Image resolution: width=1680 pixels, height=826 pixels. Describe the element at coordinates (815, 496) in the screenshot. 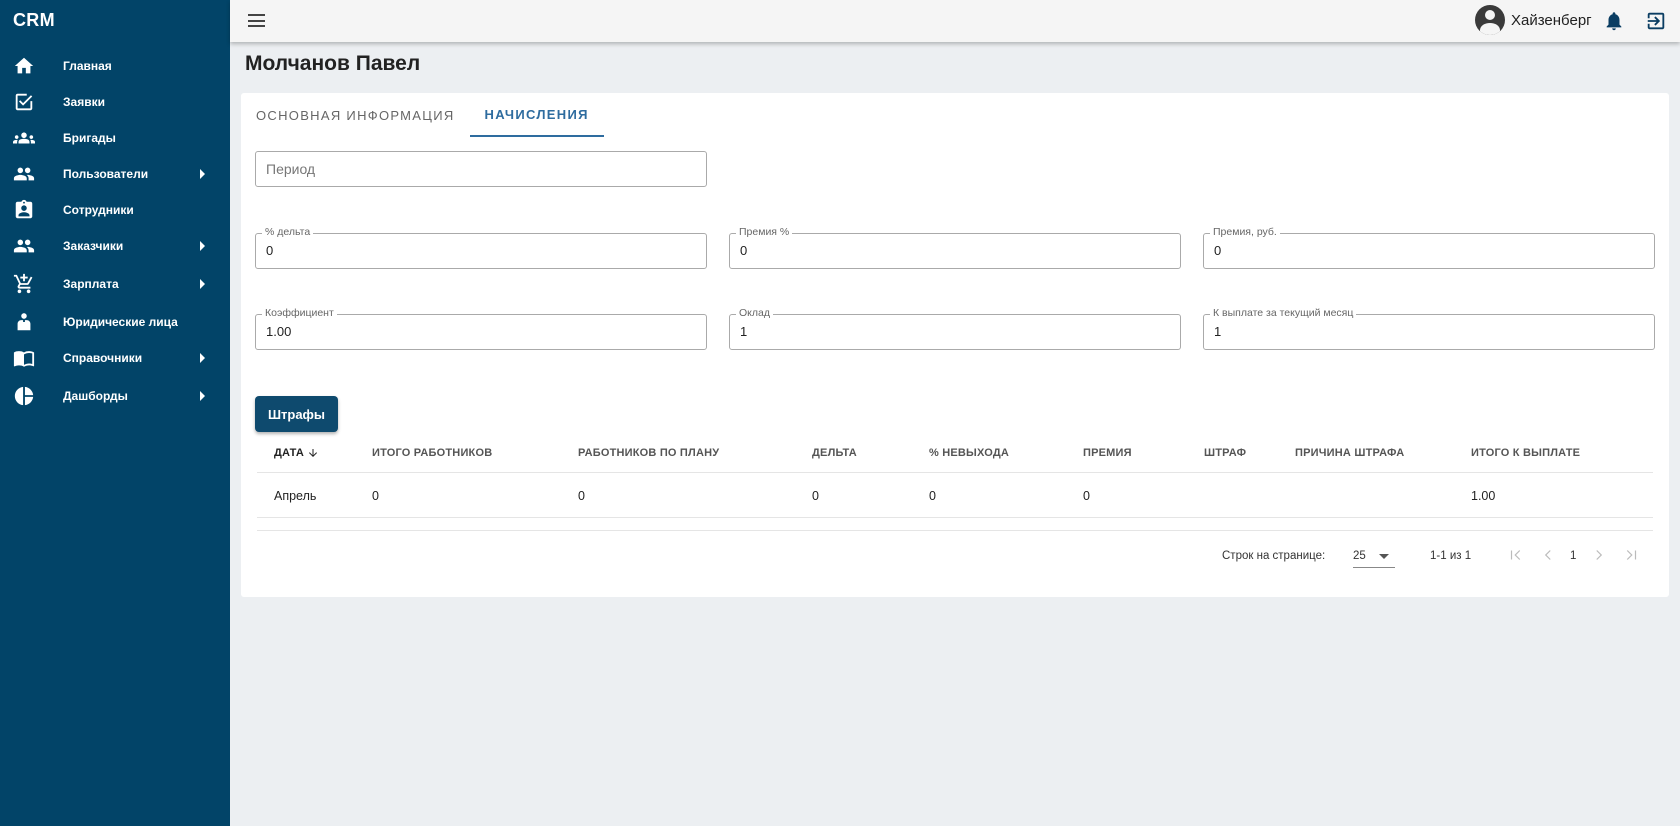

I see `table-cell-delta: 0` at that location.